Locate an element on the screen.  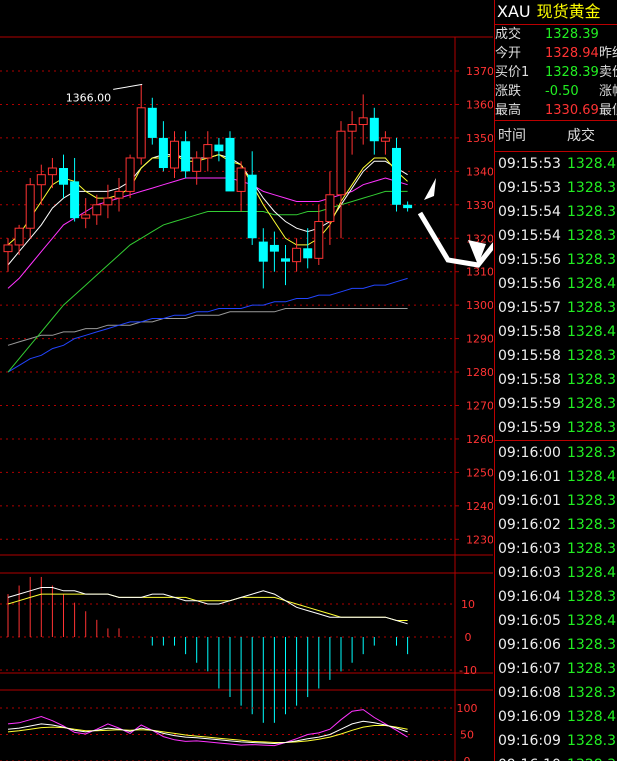
tick-row: 09:16:02 1328.3 is located at coordinates (556, 525).